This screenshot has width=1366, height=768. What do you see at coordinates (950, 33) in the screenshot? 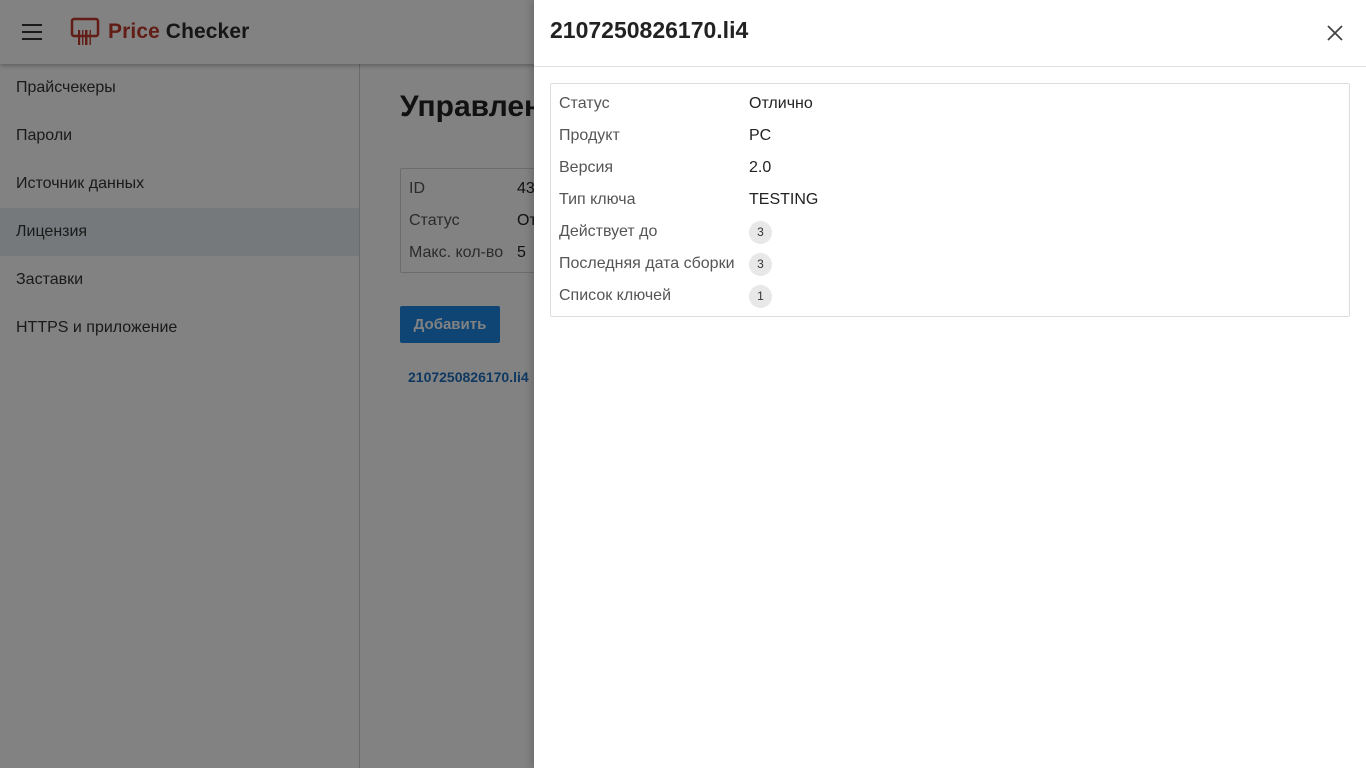
I see `drawer-header: 2107250826170.li4` at bounding box center [950, 33].